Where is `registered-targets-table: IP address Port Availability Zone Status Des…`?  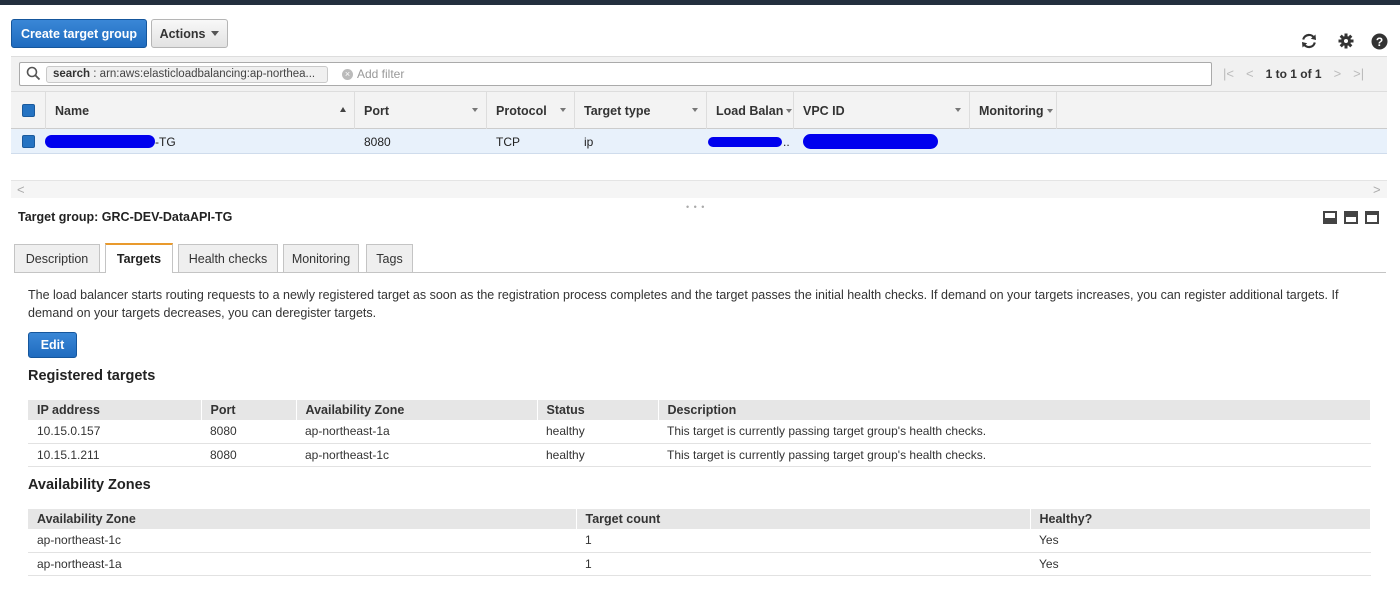
registered-targets-table: IP address Port Availability Zone Status Des… is located at coordinates (699, 433).